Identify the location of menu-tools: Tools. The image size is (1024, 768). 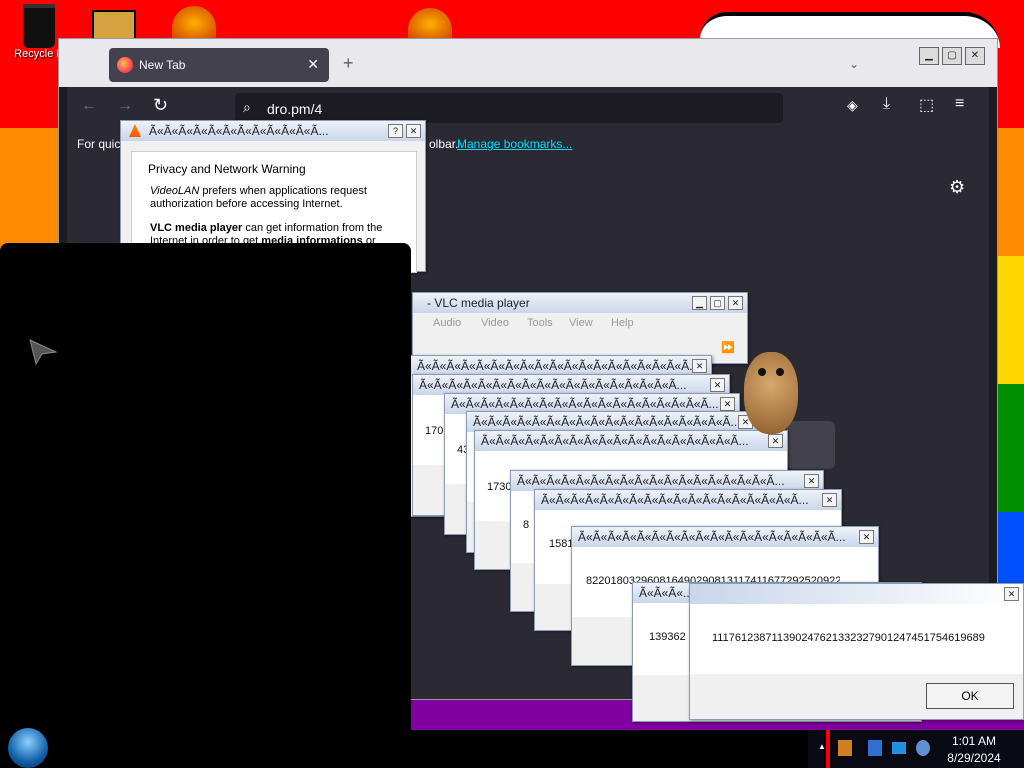
(540, 323).